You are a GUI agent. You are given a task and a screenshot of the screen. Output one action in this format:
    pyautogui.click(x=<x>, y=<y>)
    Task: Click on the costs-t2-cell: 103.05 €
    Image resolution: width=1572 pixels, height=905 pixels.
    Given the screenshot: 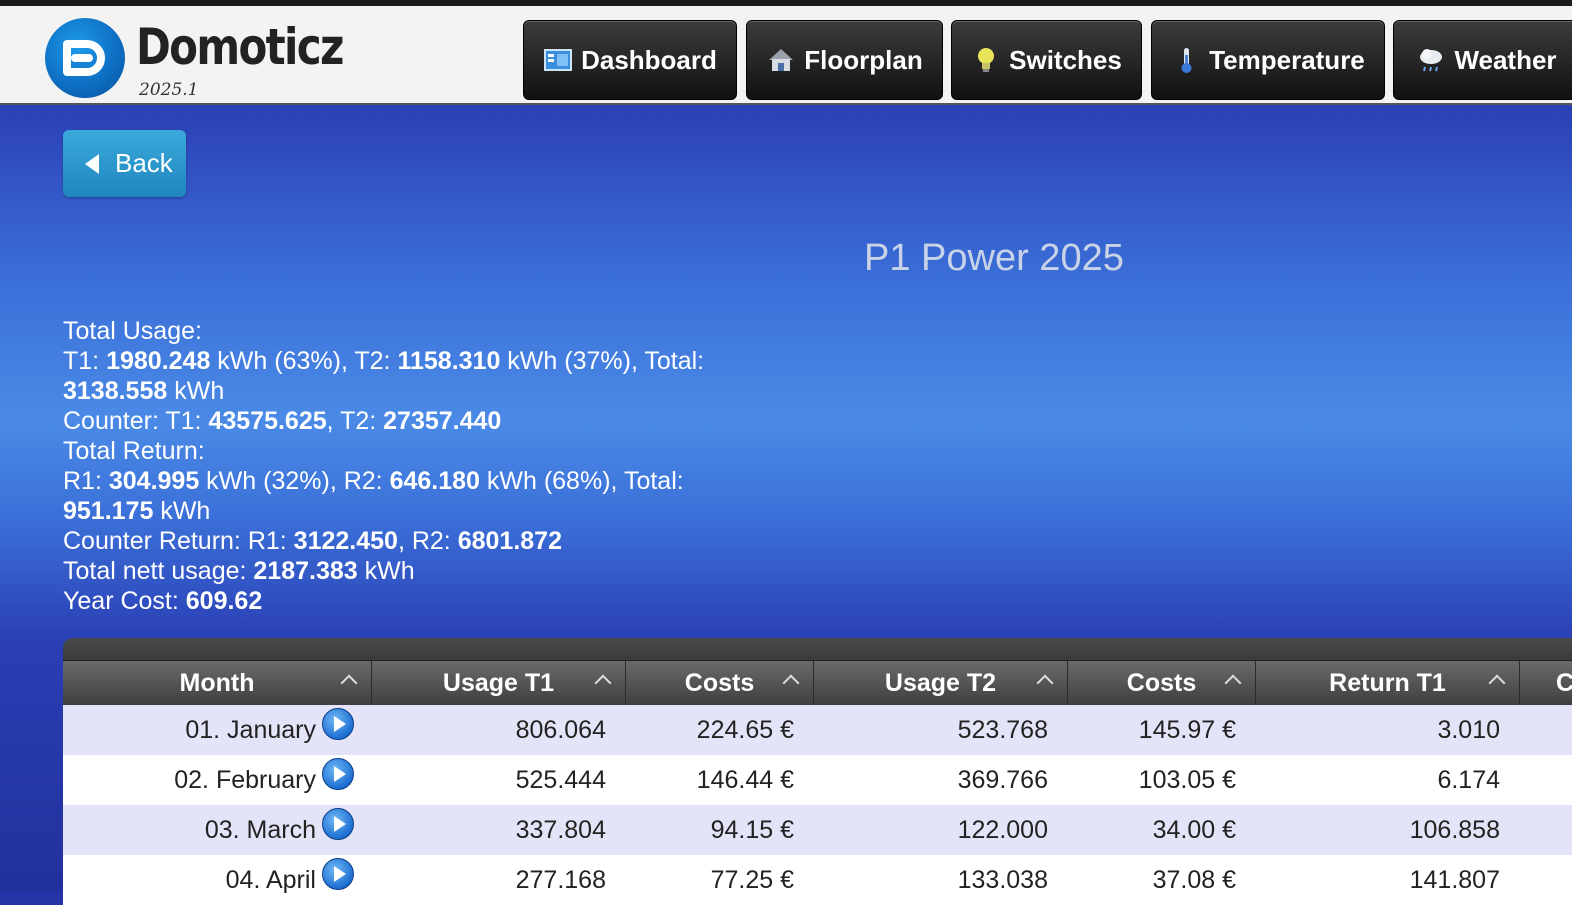 What is the action you would take?
    pyautogui.click(x=1187, y=779)
    